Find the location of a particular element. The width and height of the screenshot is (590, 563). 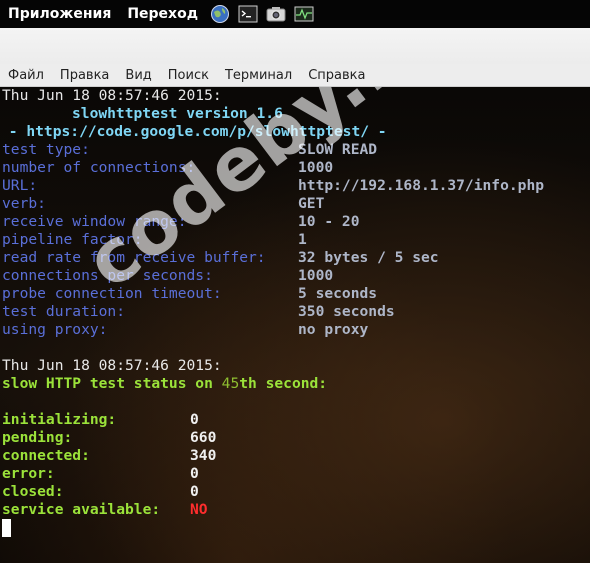

config-label: connections per seconds: is located at coordinates (107, 275).